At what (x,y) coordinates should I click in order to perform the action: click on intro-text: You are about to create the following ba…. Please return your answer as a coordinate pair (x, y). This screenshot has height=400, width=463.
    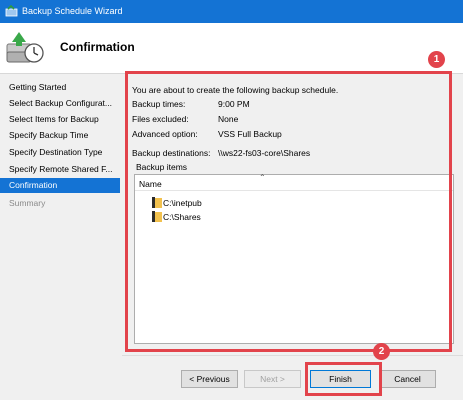
    Looking at the image, I should click on (235, 90).